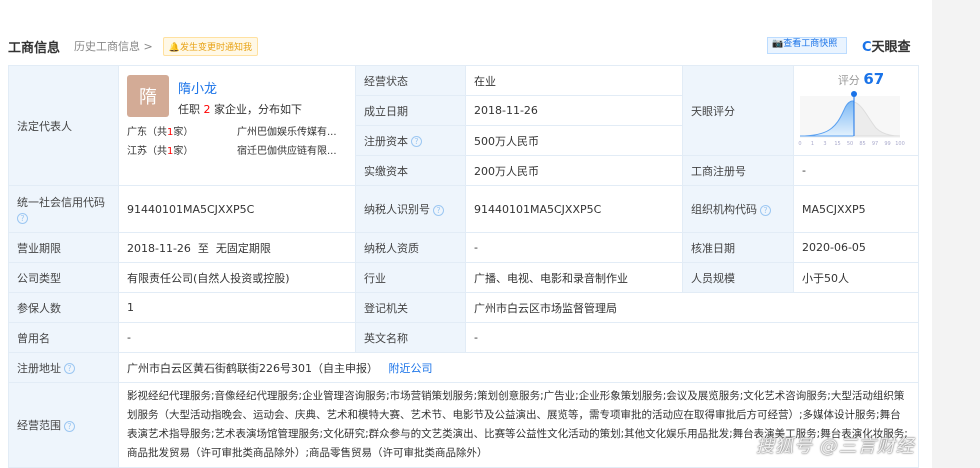 The height and width of the screenshot is (468, 980). I want to click on scope-label: 经营范围?, so click(63, 425).